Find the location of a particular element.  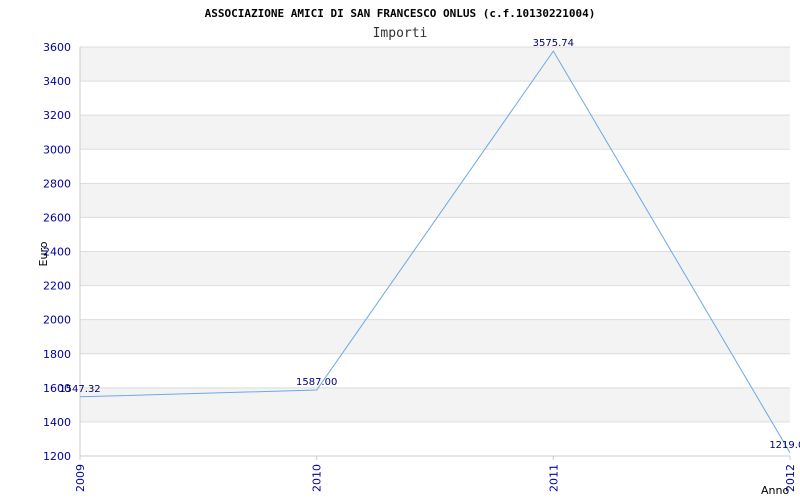

y-tick-label: 2000 is located at coordinates (57, 320).